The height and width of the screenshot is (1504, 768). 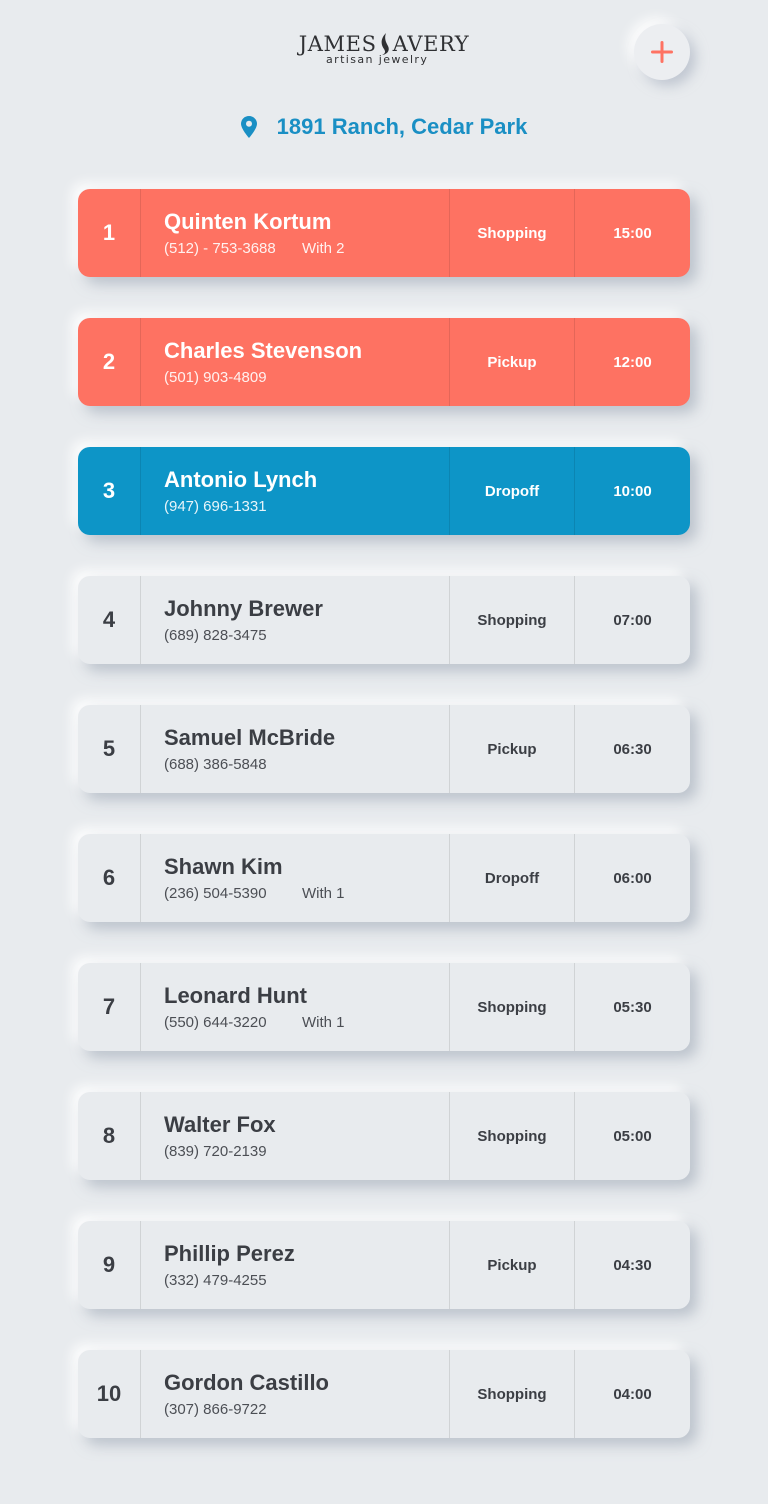 I want to click on customer-details: (839) 720-2139, so click(x=306, y=1152).